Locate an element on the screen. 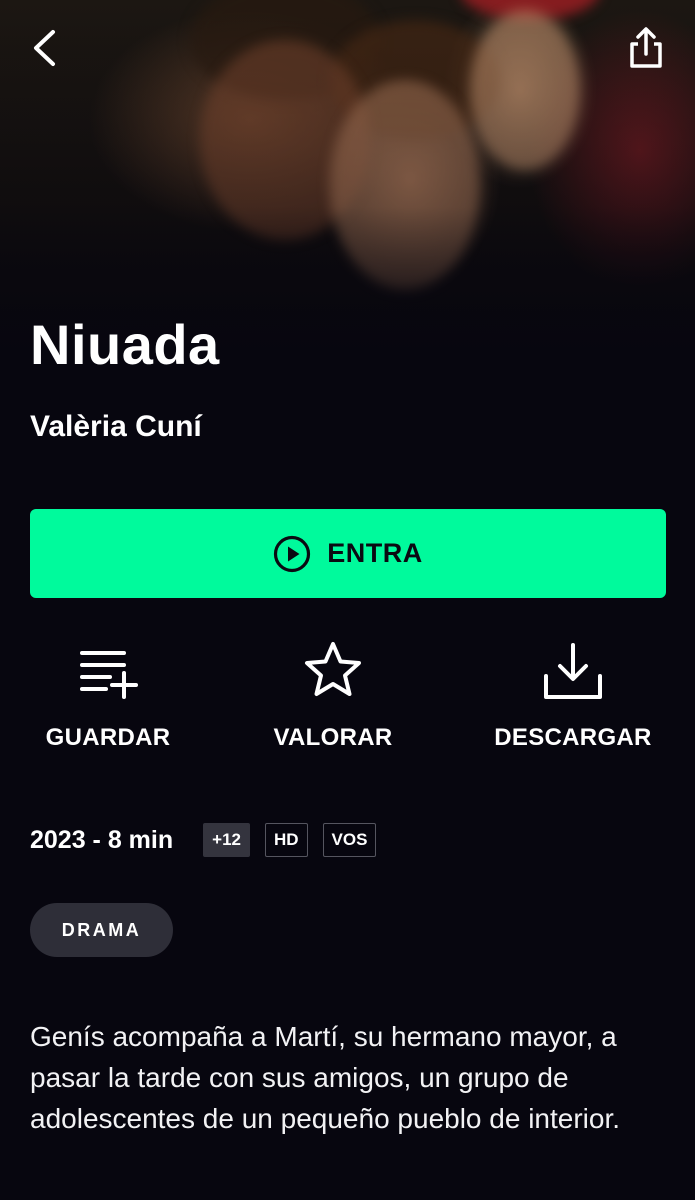  save-label: GUARDAR is located at coordinates (108, 737).